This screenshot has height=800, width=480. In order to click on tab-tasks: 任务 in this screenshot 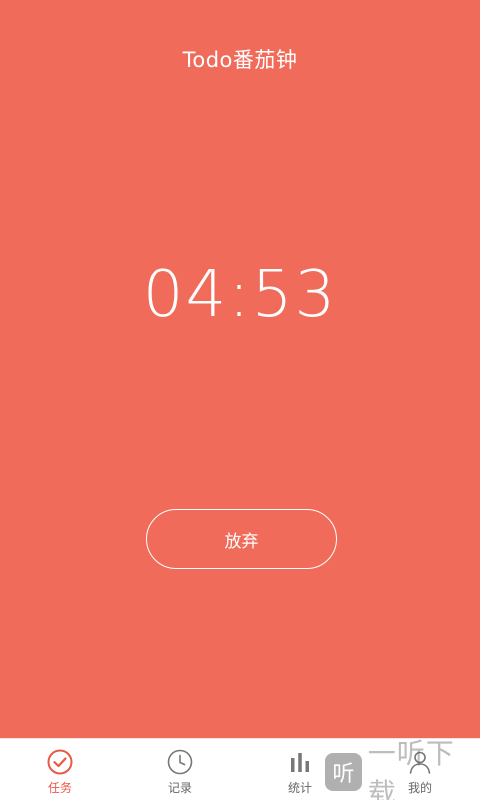, I will do `click(60, 769)`.